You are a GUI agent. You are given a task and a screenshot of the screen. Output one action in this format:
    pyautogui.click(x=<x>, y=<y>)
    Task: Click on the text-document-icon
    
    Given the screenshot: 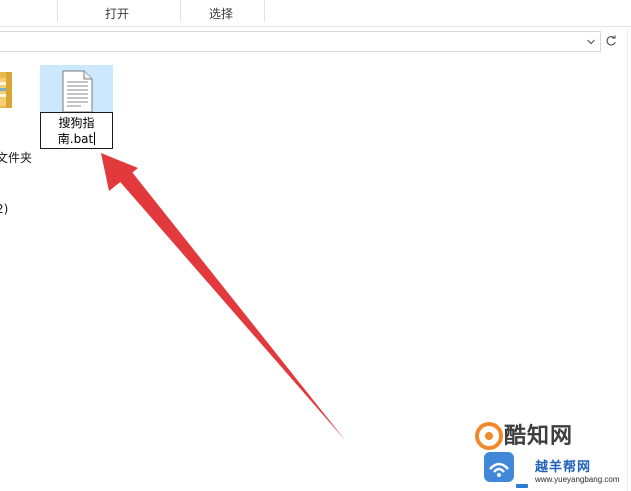 What is the action you would take?
    pyautogui.click(x=77, y=92)
    